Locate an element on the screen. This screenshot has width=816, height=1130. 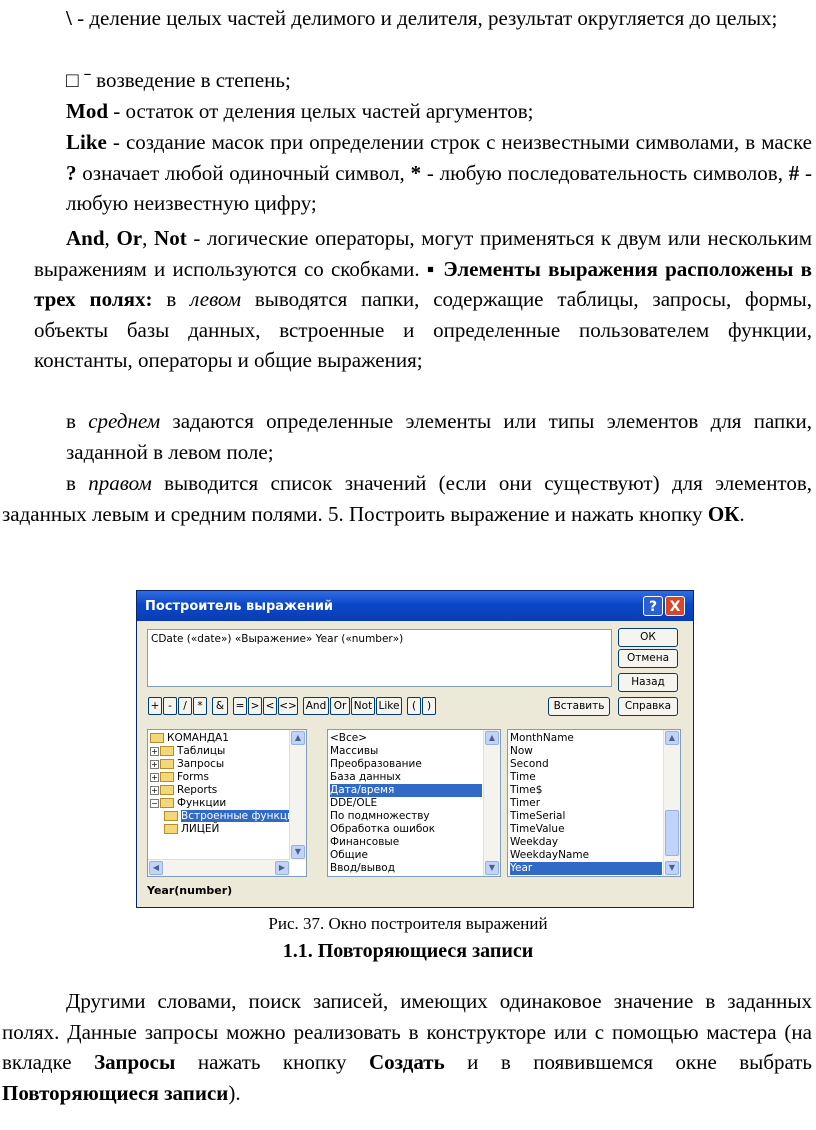
cancel-button: Отмена is located at coordinates (648, 658).